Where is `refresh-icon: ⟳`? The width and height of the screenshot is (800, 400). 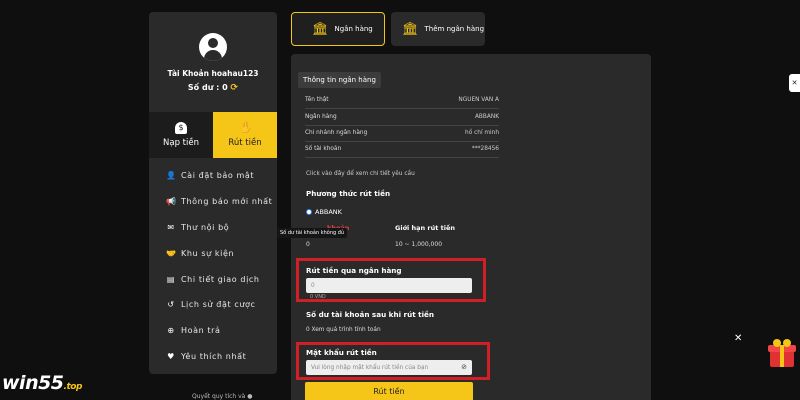
refresh-icon: ⟳ is located at coordinates (235, 88).